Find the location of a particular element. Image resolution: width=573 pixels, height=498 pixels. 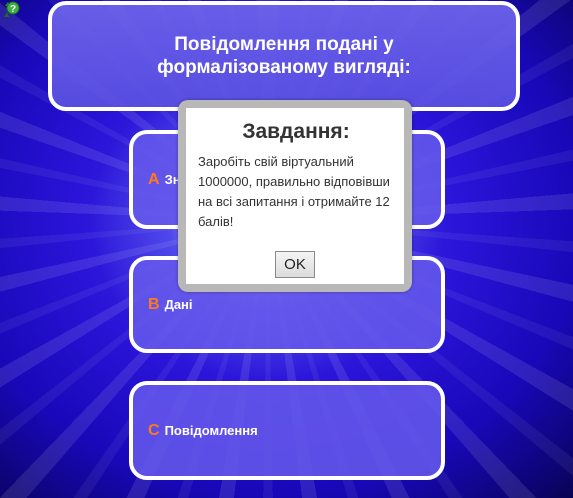

answer-option-c: C Повідомлення is located at coordinates (287, 430).